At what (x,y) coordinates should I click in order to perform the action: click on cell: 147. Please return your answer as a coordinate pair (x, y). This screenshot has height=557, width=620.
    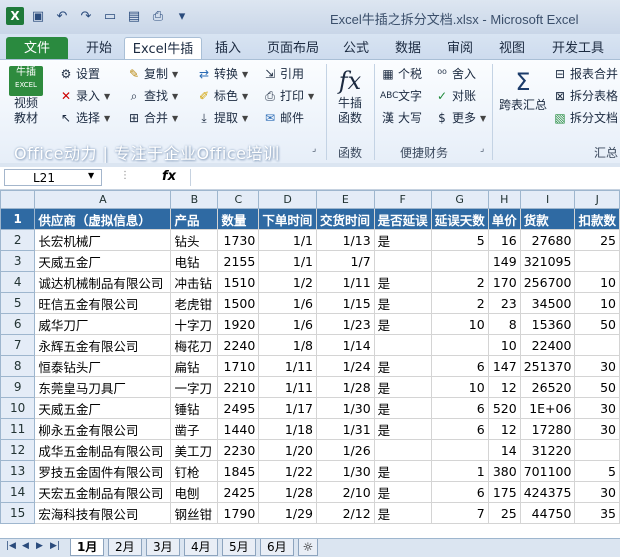
    Looking at the image, I should click on (504, 366).